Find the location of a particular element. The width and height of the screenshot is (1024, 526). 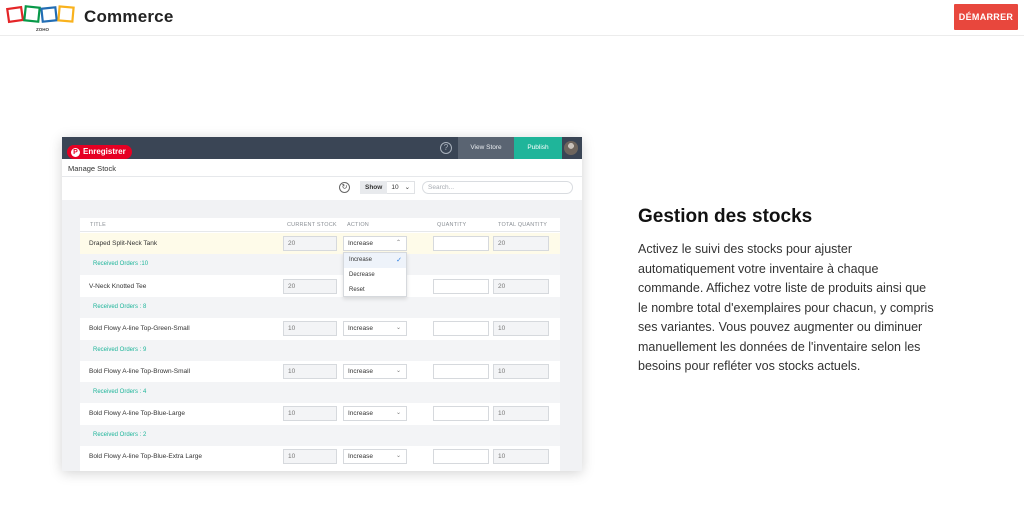

show-label: Show is located at coordinates (374, 187).